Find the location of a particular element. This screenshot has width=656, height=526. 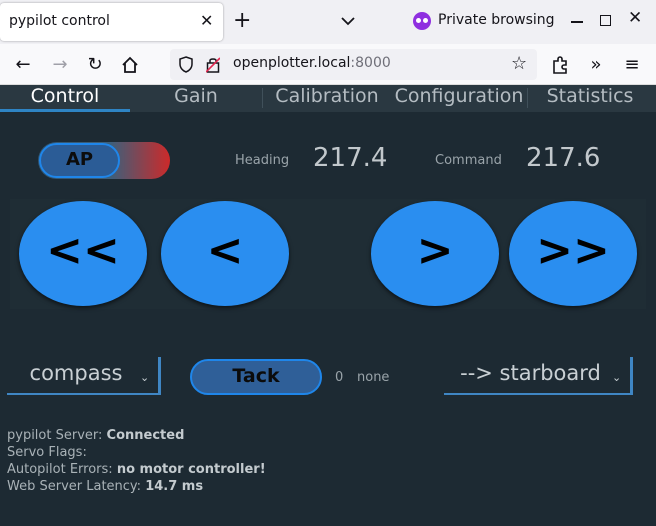

url-text: openplotter.local:8000 is located at coordinates (312, 63).